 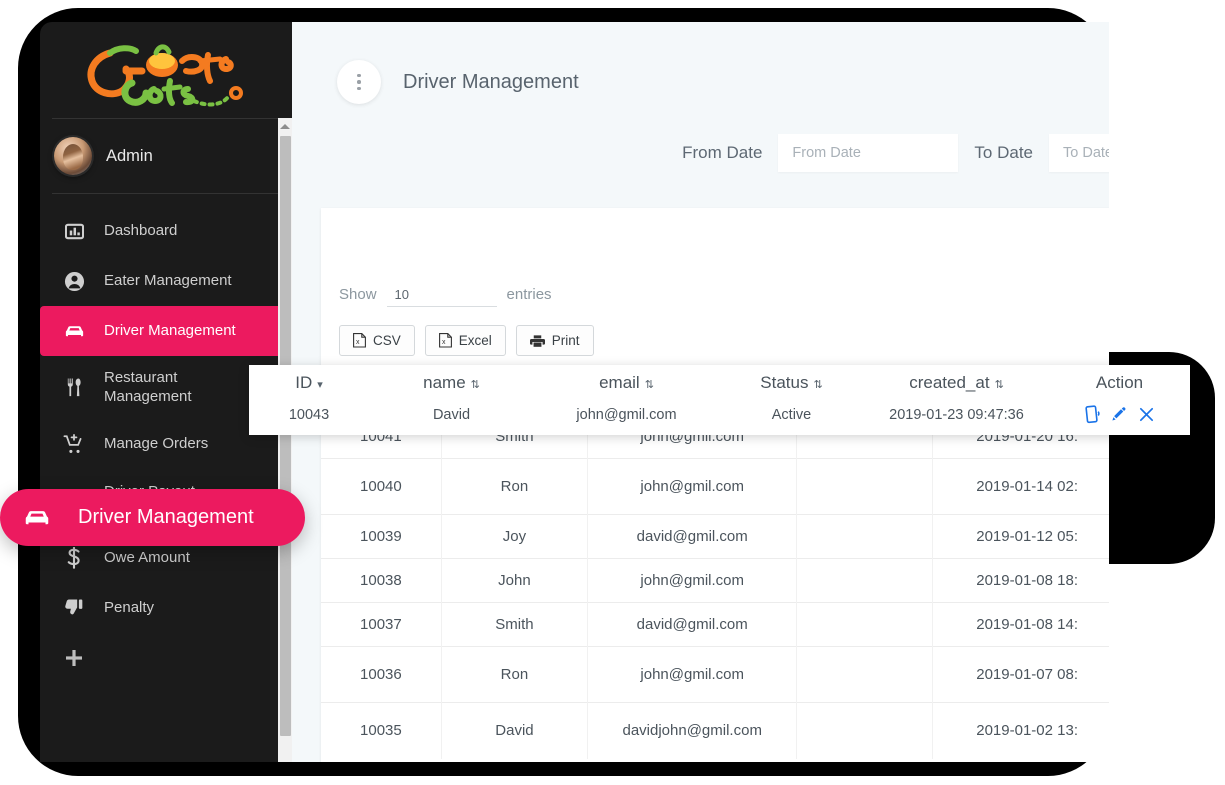 I want to click on from-date-input, so click(x=868, y=153).